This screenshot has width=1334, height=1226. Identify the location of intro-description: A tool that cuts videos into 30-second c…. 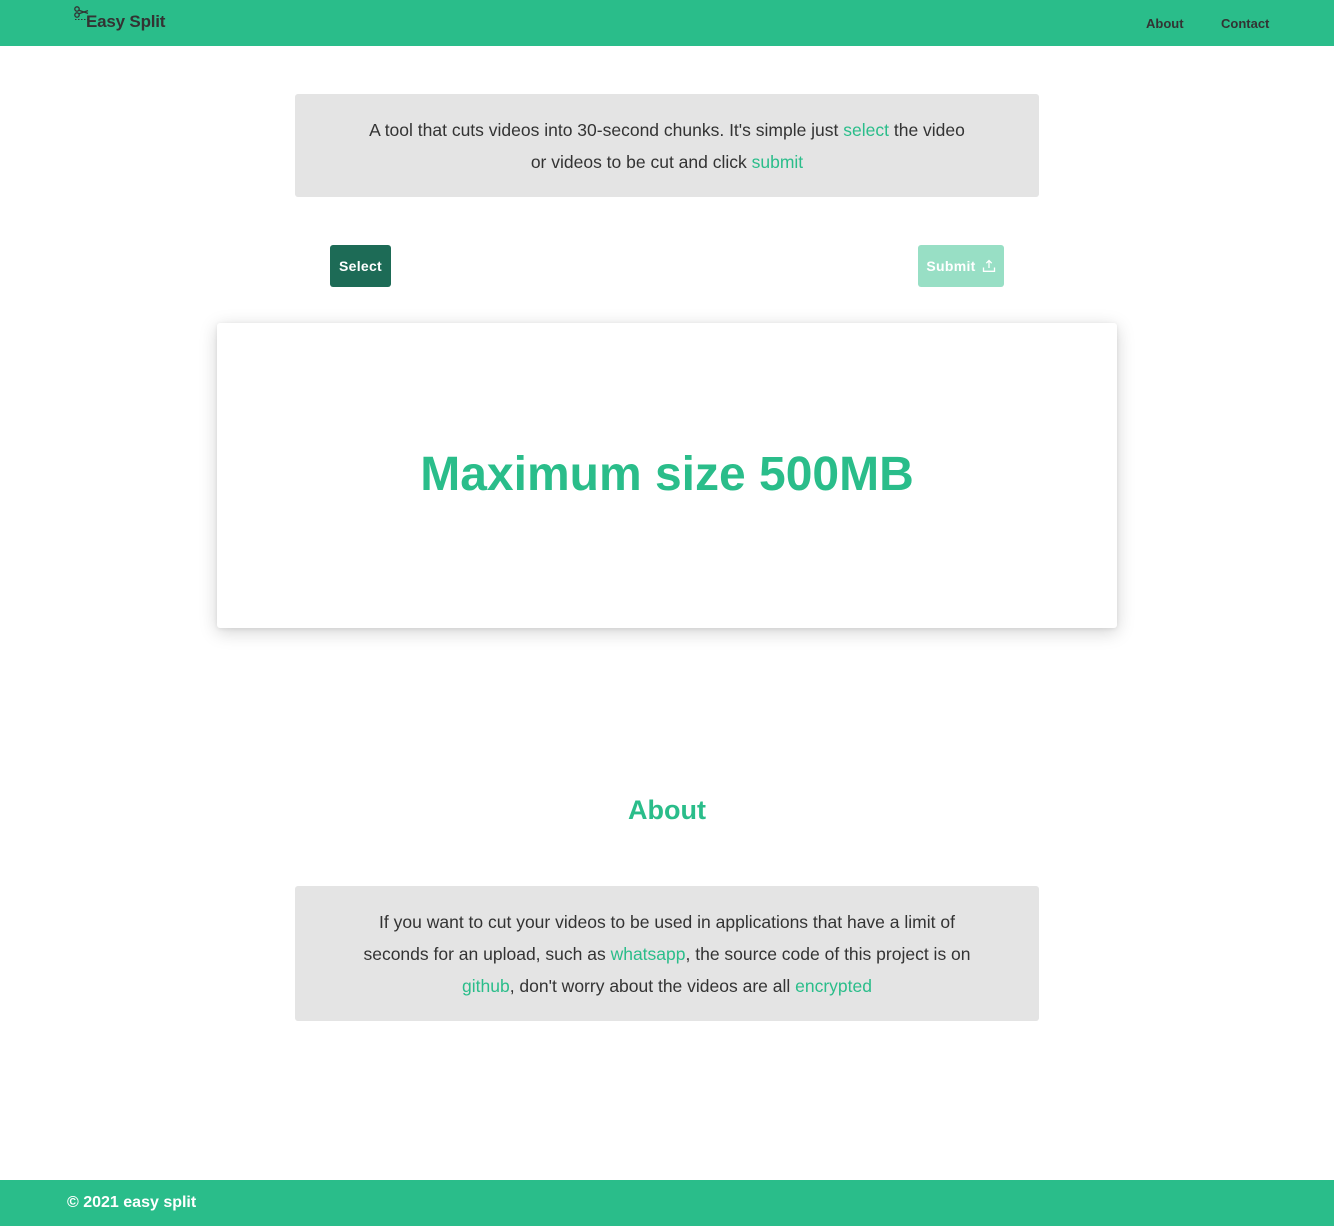
(667, 146).